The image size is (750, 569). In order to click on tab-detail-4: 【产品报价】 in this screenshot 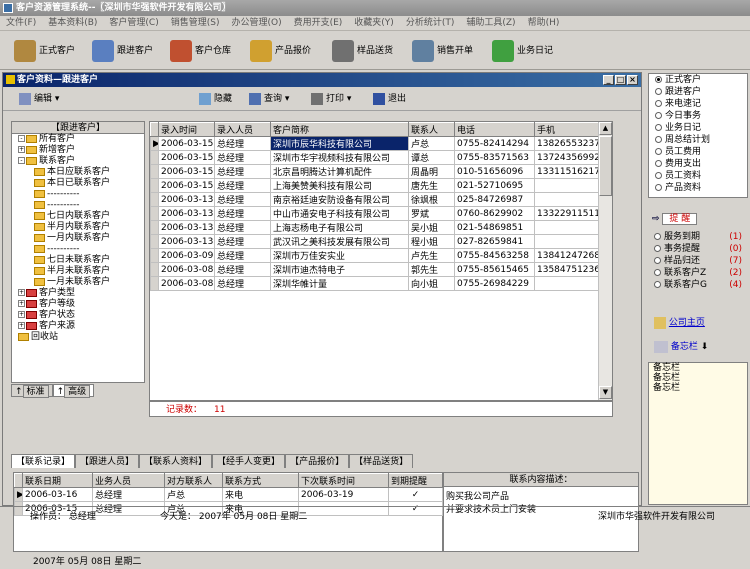, I will do `click(317, 461)`.